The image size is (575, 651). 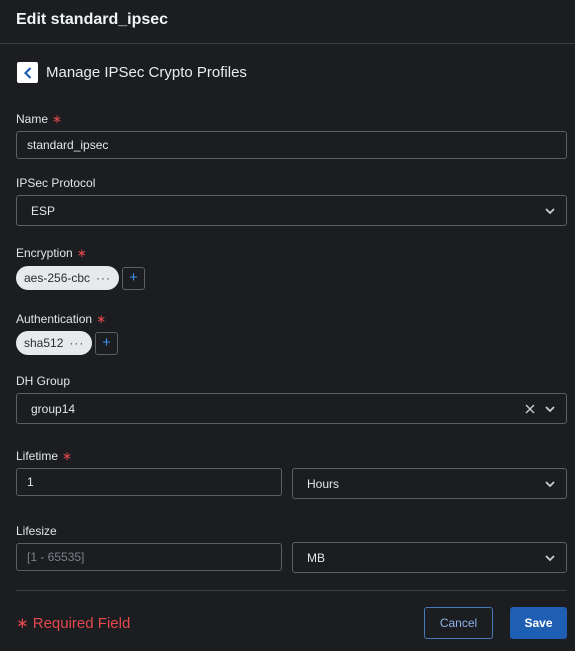 What do you see at coordinates (291, 210) in the screenshot?
I see `ipsec-protocol-select: ESP` at bounding box center [291, 210].